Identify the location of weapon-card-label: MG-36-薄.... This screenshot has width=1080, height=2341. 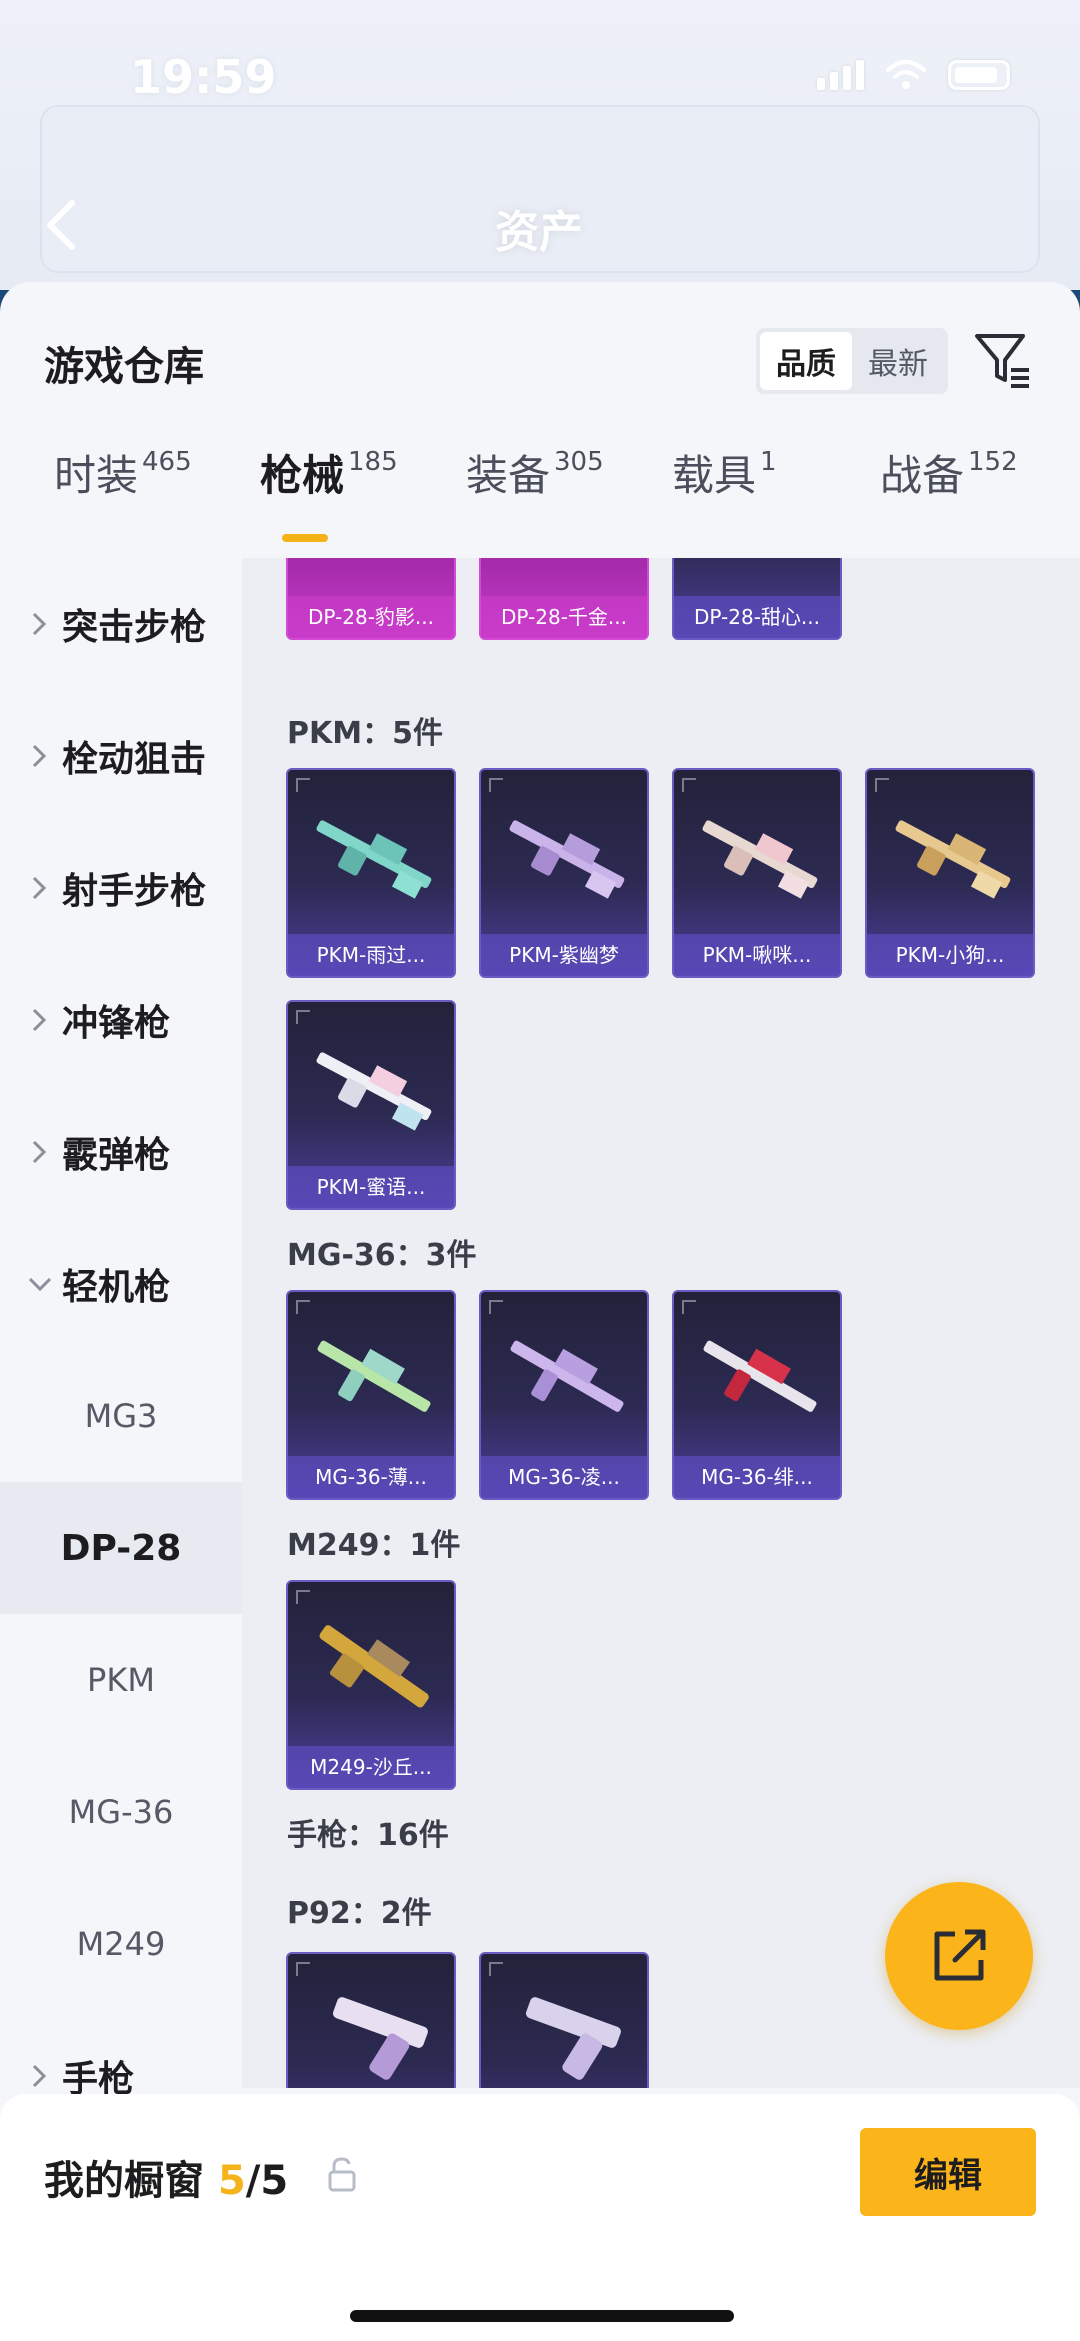
(371, 1477).